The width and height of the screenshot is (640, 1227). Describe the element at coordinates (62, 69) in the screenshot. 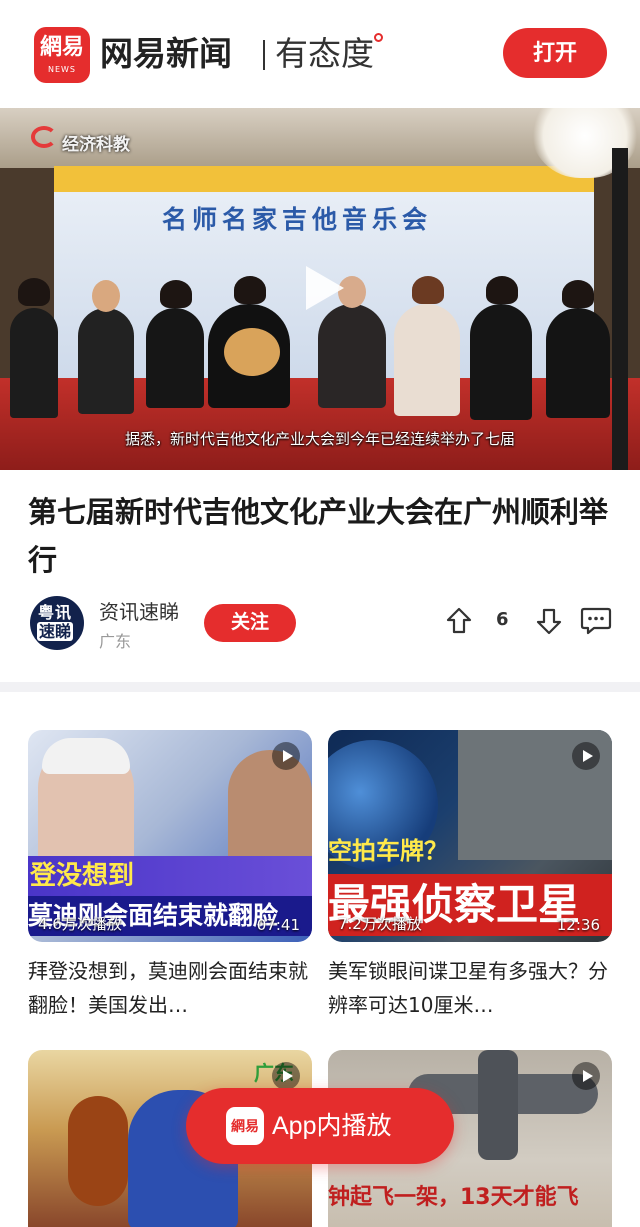

I see `logo-subtext: NEWS` at that location.